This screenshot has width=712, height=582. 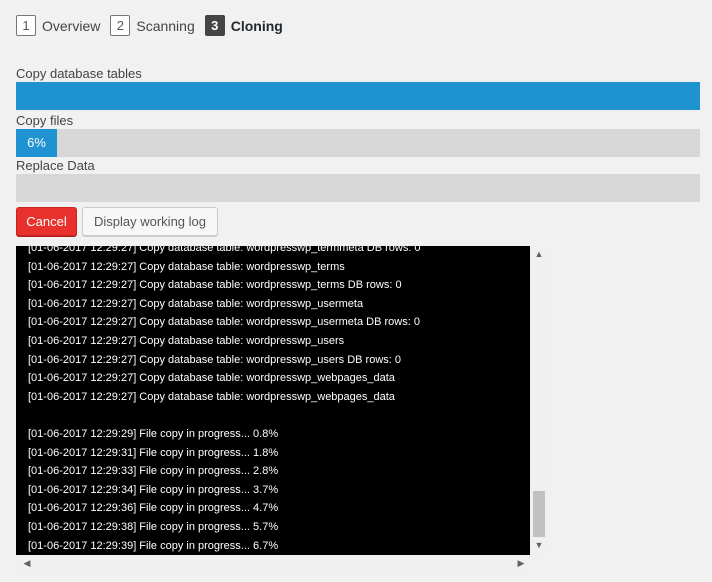 I want to click on files-progress-fill: 6%, so click(x=37, y=143).